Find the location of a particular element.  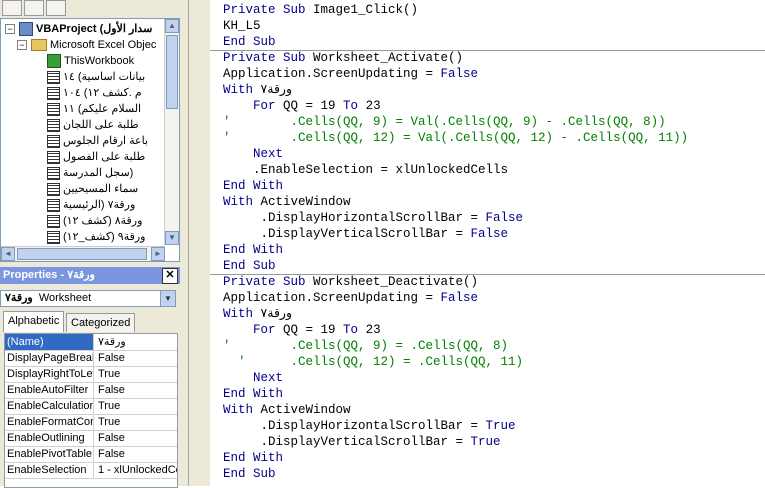

tree-item-label: طلبة على اللجان is located at coordinates (101, 125).